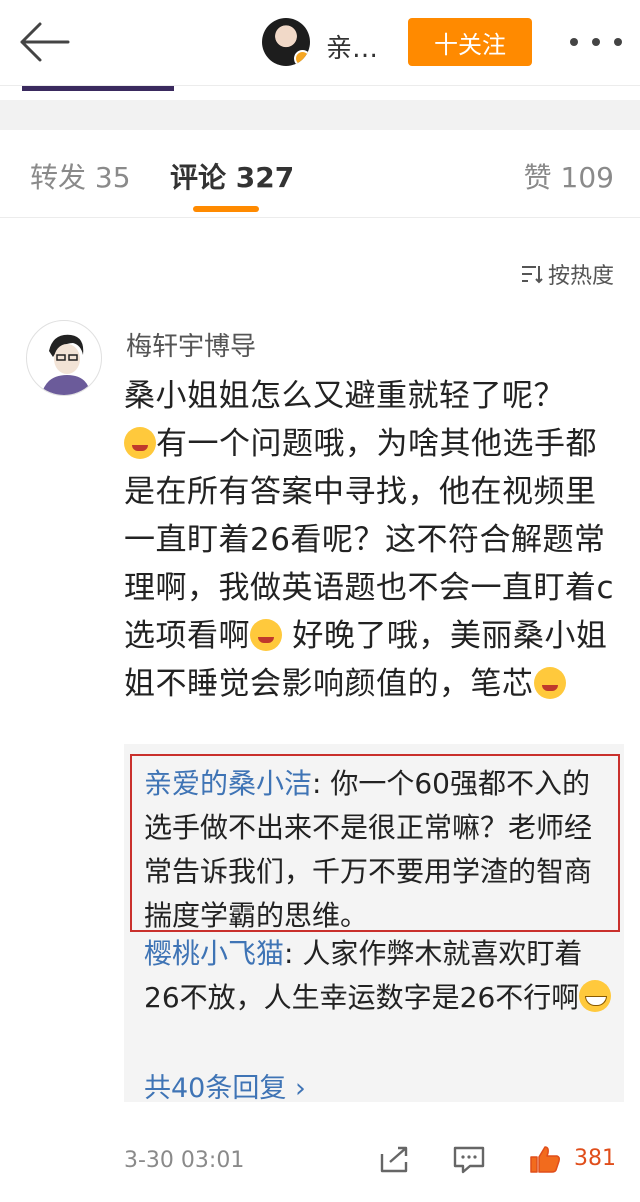 The image size is (640, 1202). I want to click on sort-label: 按热度, so click(580, 276).